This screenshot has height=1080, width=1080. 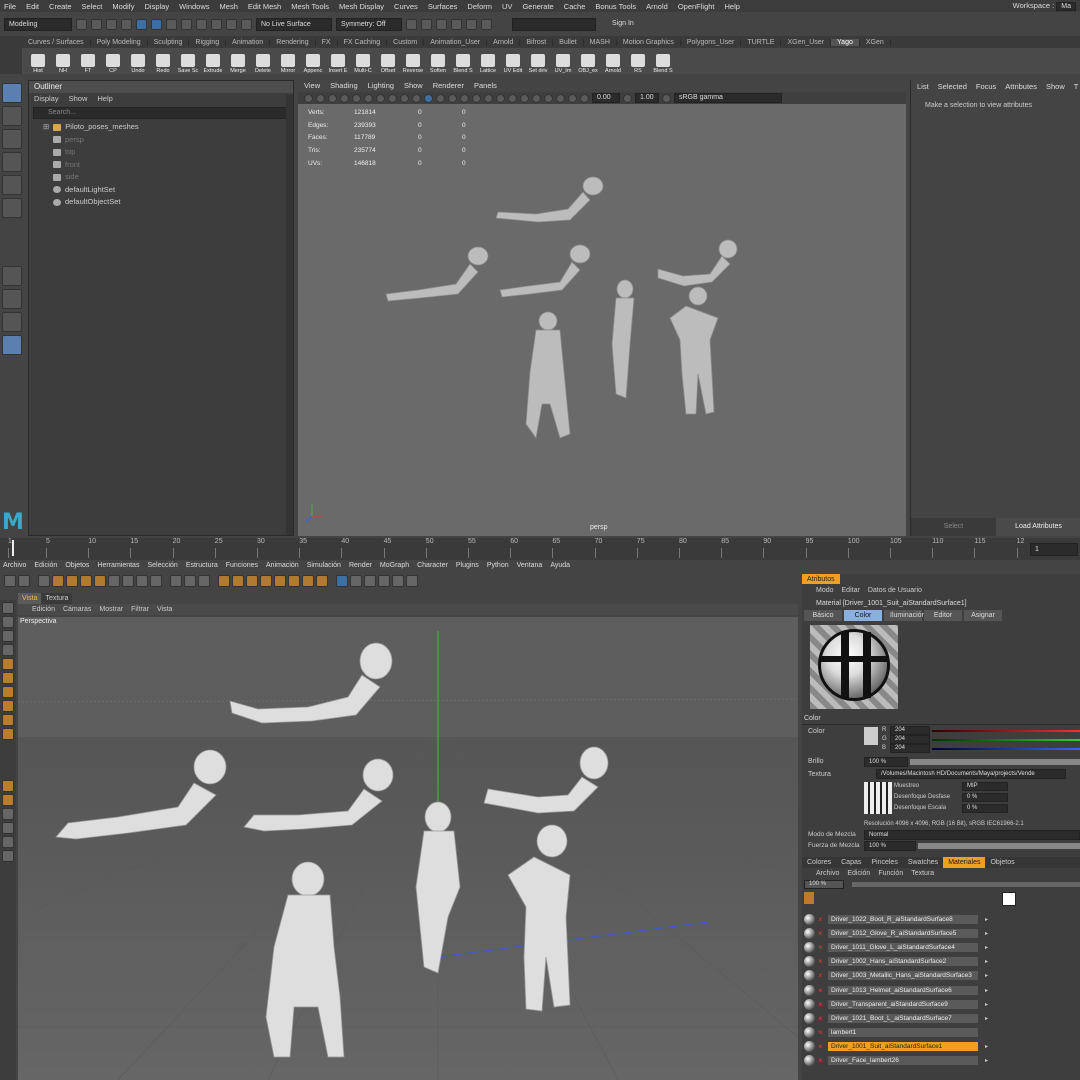 What do you see at coordinates (320, 98) in the screenshot?
I see `camera-attr-icon` at bounding box center [320, 98].